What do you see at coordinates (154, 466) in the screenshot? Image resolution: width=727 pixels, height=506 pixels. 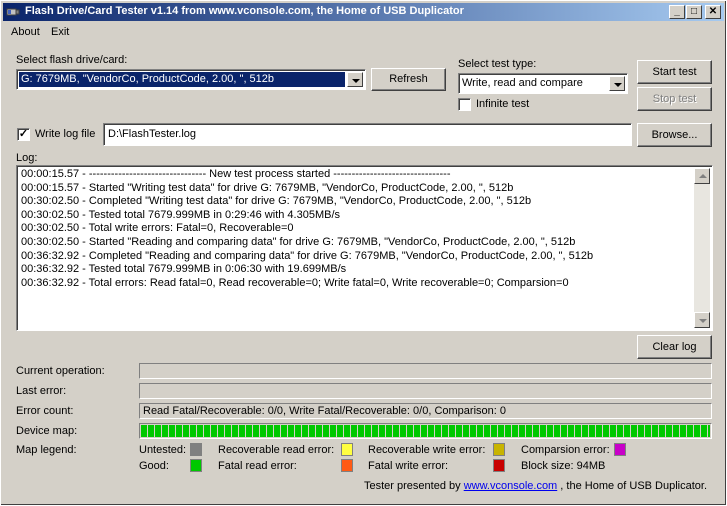 I see `legend-good-label: Good:` at bounding box center [154, 466].